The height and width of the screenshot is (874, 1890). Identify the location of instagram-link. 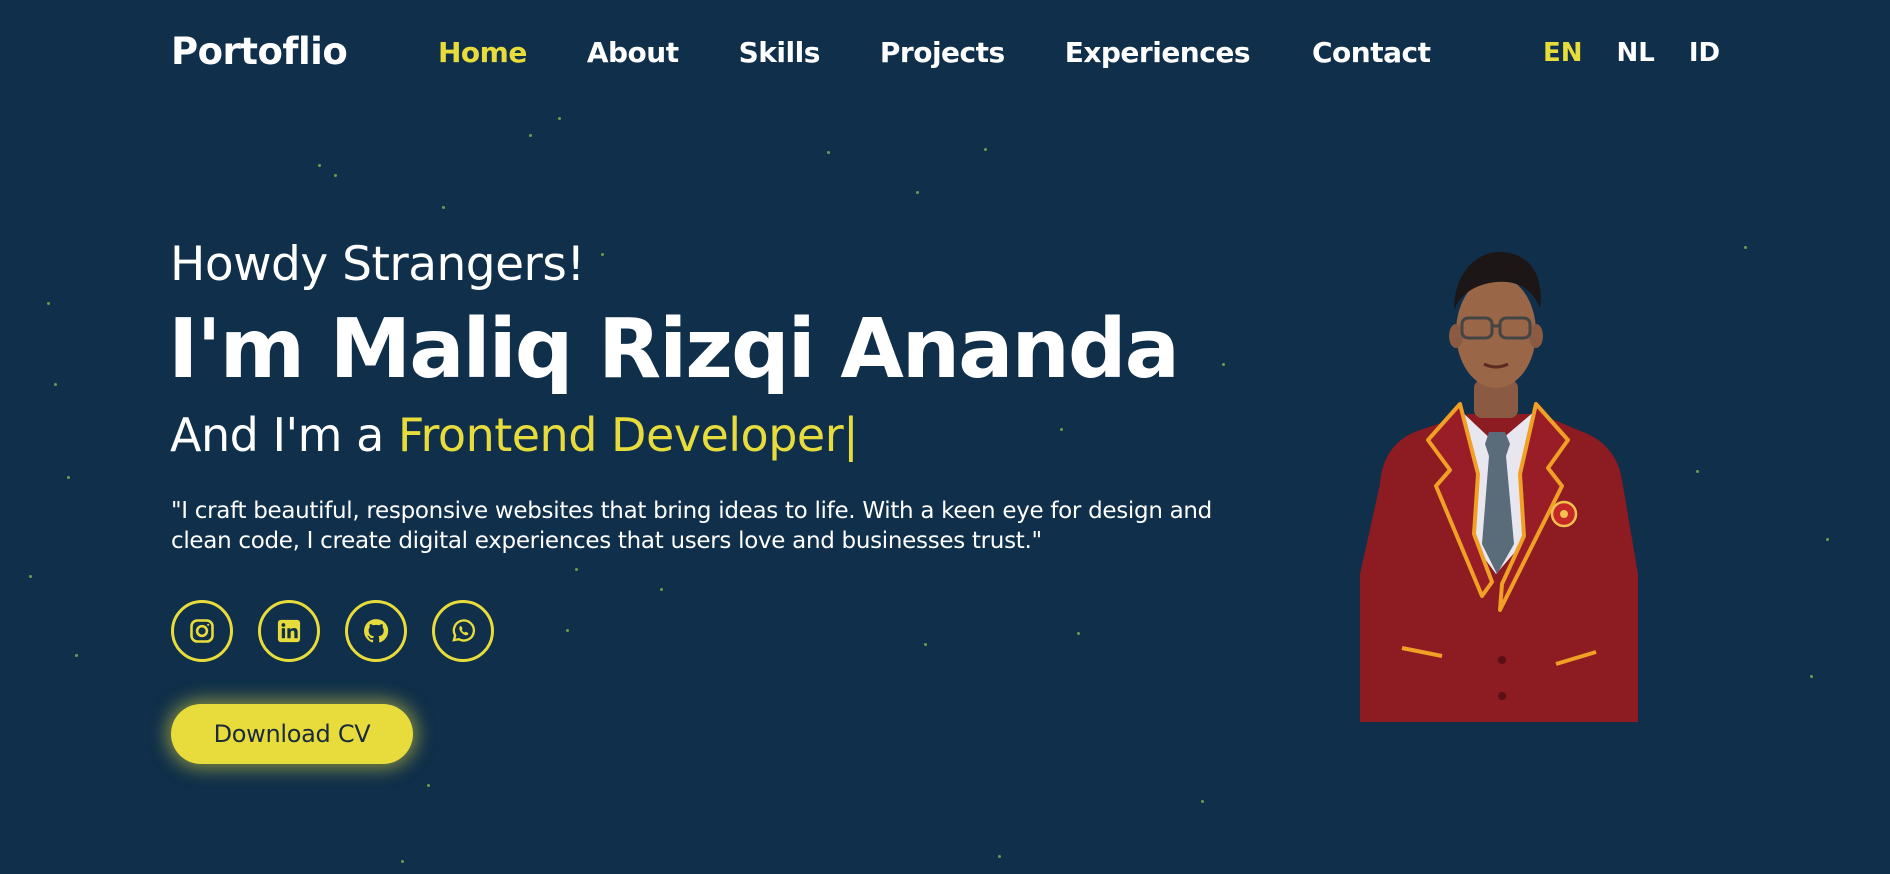
(202, 631).